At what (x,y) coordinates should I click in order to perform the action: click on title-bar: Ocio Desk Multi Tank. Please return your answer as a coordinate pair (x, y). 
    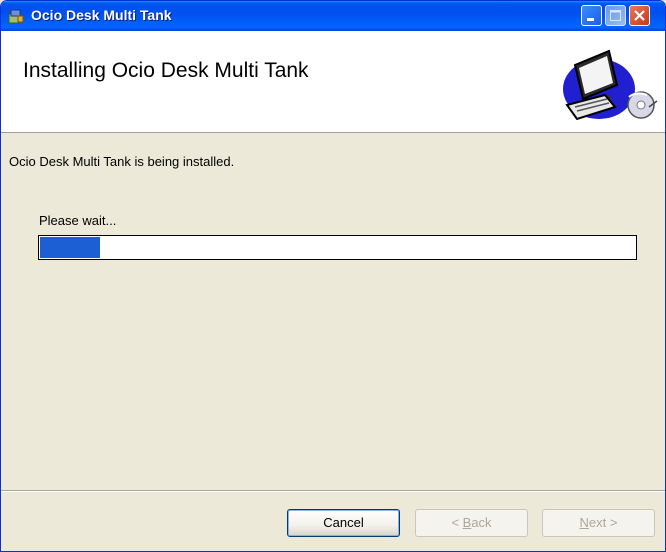
    Looking at the image, I should click on (333, 16).